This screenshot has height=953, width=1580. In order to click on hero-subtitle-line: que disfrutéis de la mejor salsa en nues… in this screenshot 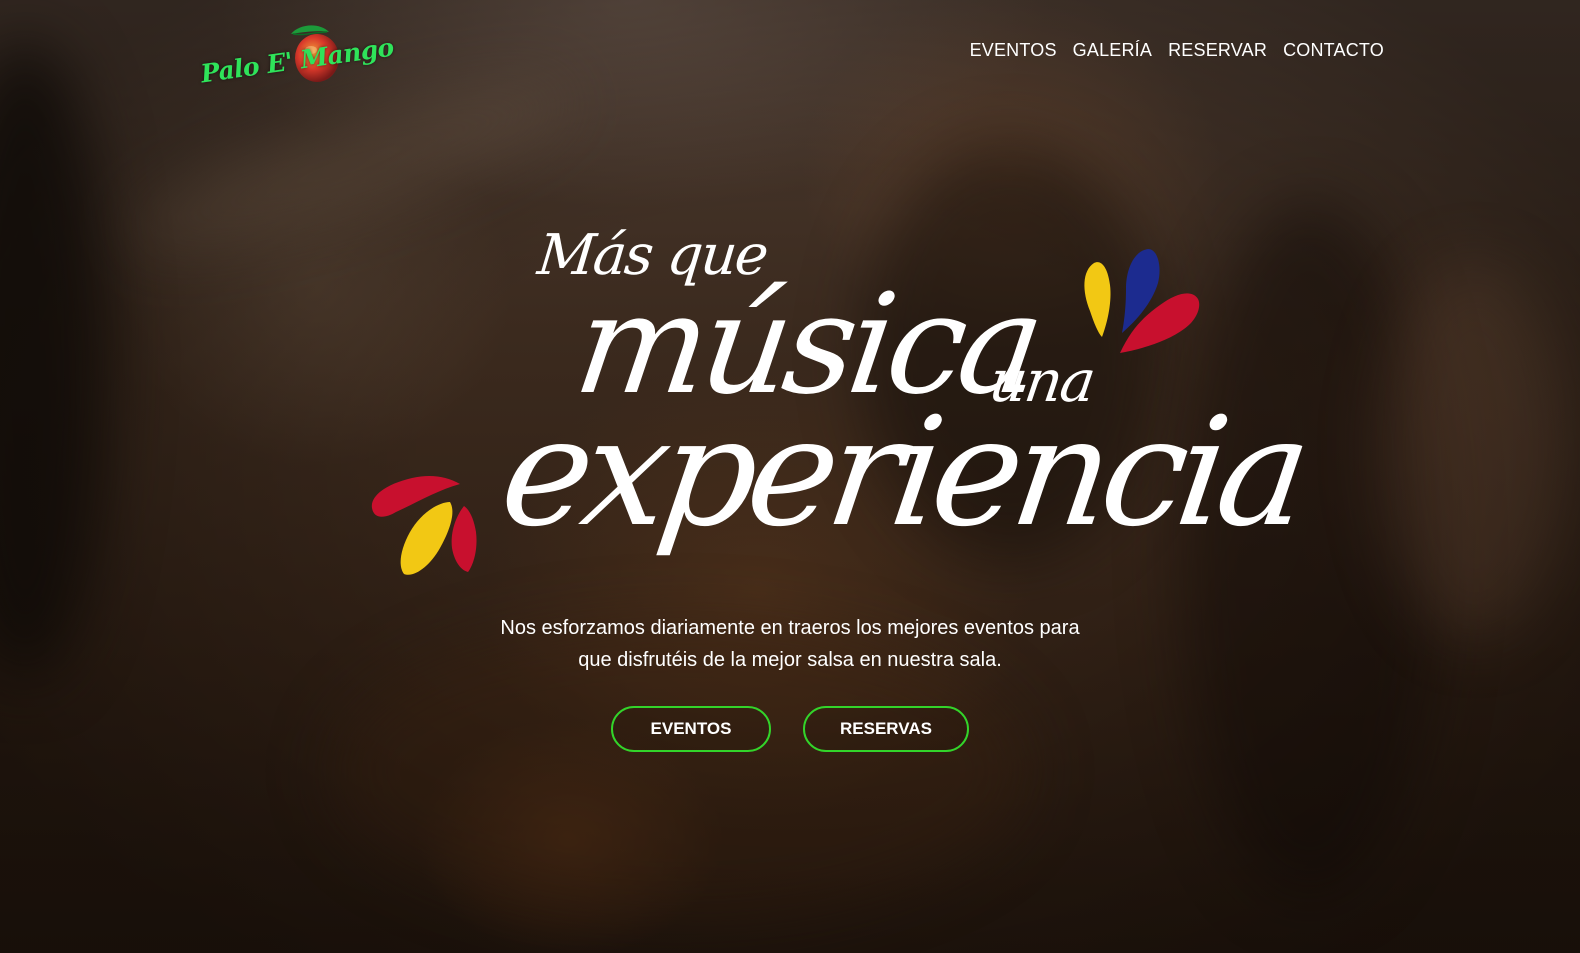, I will do `click(790, 660)`.